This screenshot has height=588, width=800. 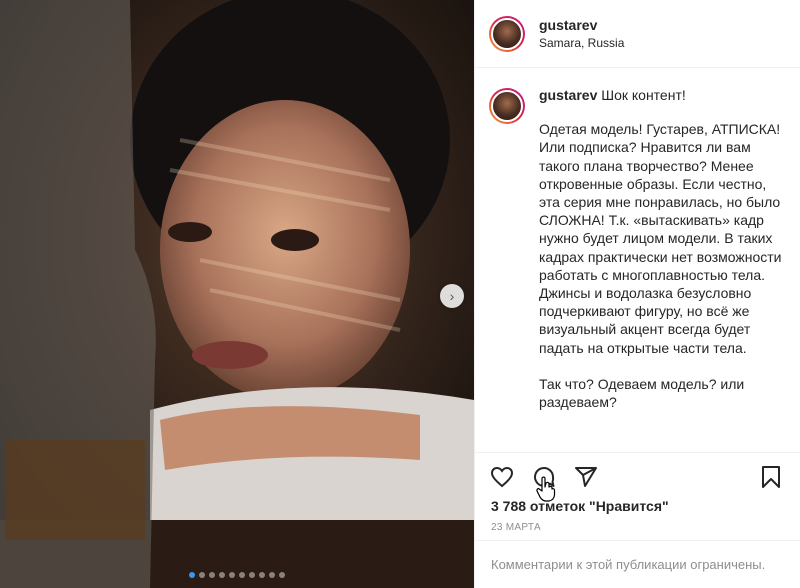 I want to click on like-button, so click(x=502, y=477).